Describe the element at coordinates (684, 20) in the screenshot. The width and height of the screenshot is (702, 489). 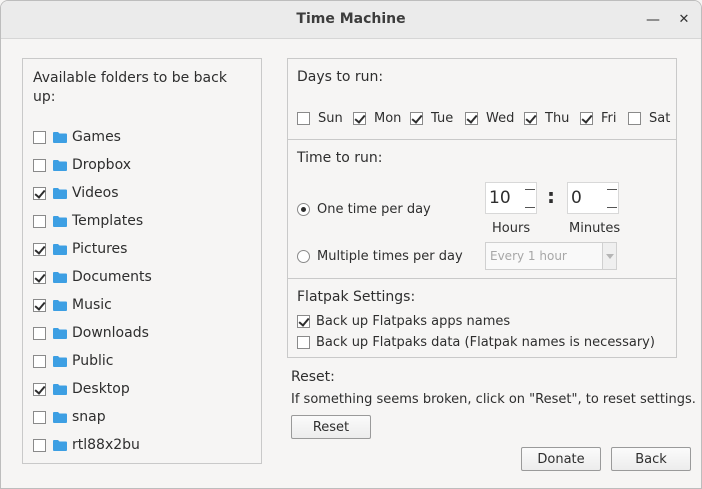
I see `close-button: ✕` at that location.